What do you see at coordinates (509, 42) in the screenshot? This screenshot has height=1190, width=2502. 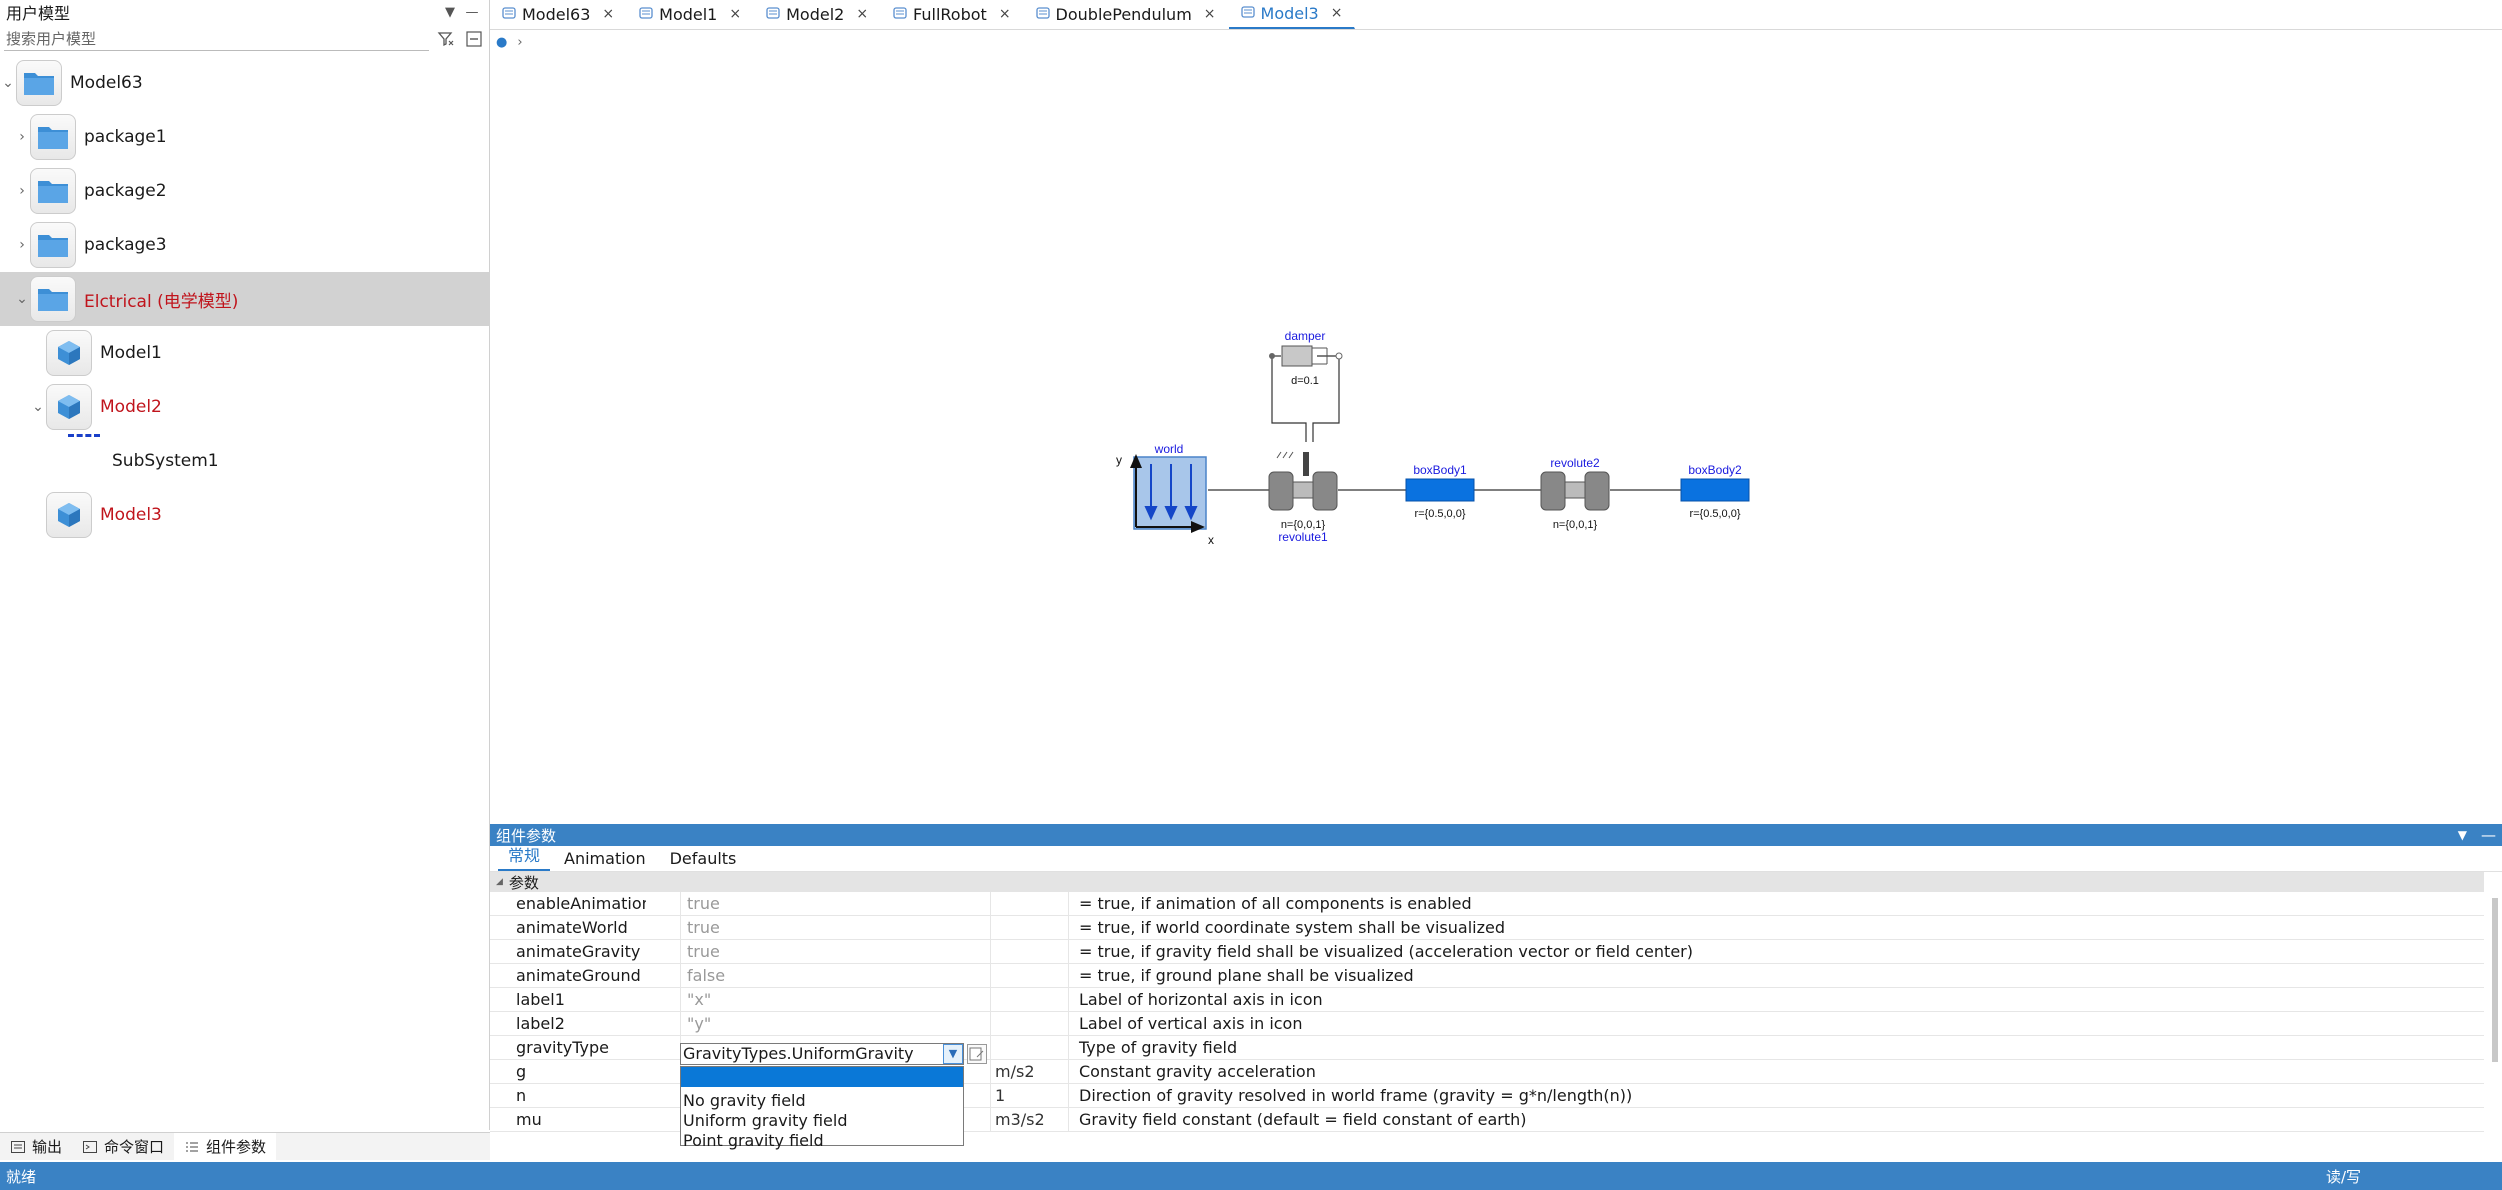 I see `breadcrumb: ● ›` at bounding box center [509, 42].